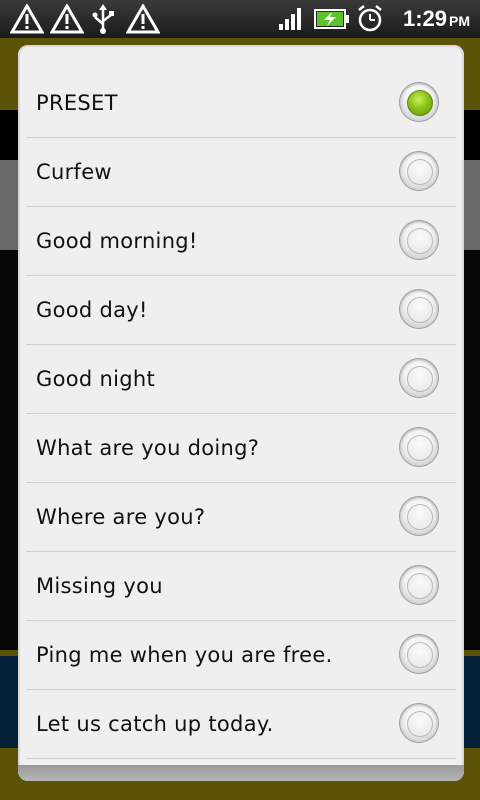 The height and width of the screenshot is (800, 480). I want to click on option-catch-up: Let us catch up today., so click(241, 724).